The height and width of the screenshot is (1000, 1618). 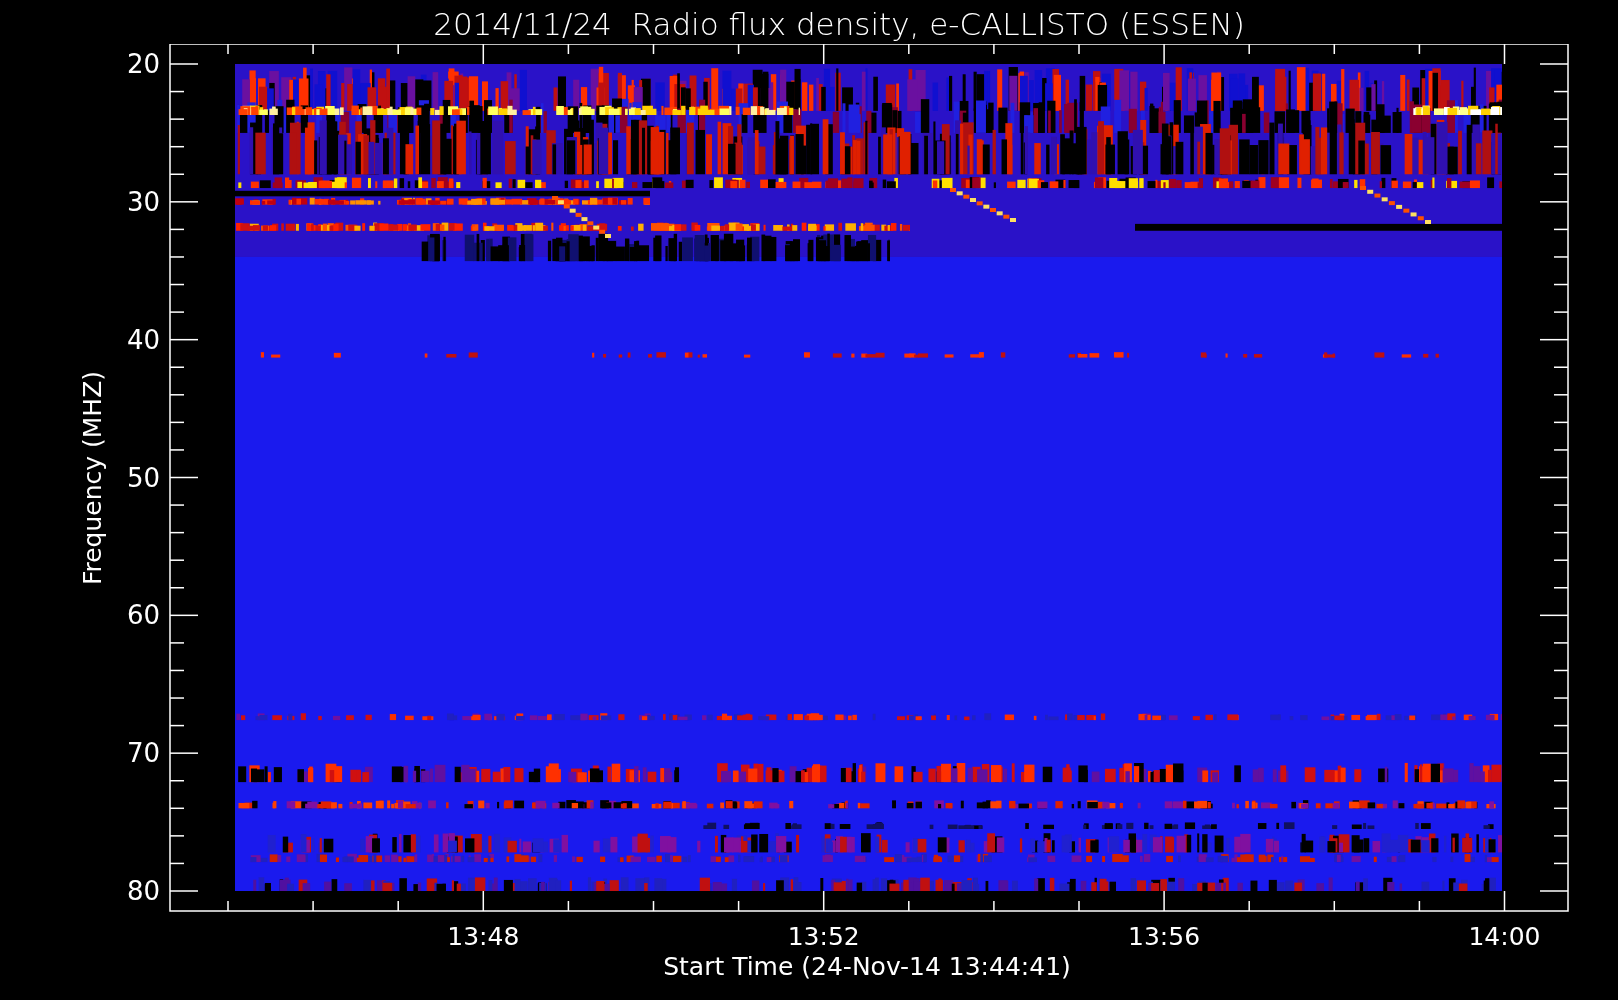 I want to click on y-tick-label: 40, so click(x=143, y=339).